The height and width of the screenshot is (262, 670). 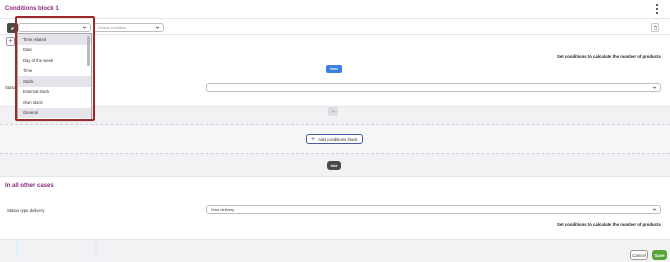 I want to click on then-badge: then, so click(x=334, y=69).